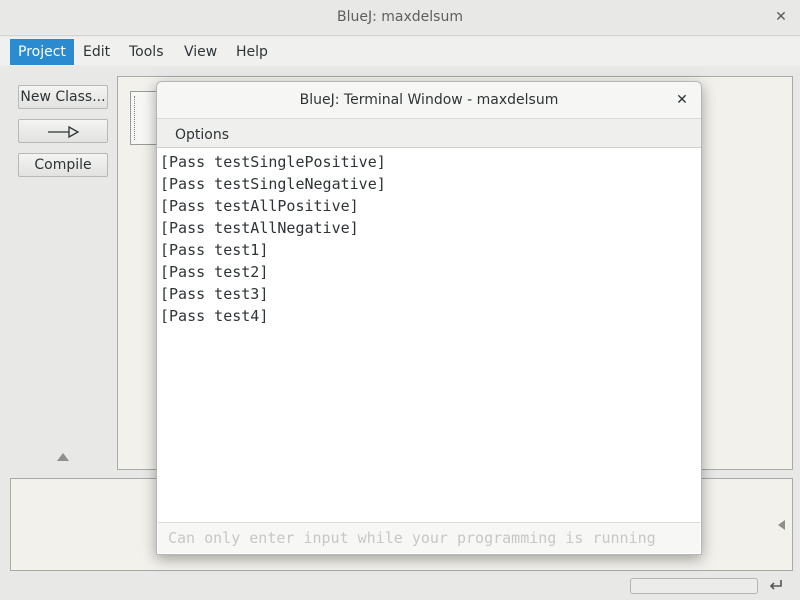  Describe the element at coordinates (214, 294) in the screenshot. I see `output-line: [Pass test3]` at that location.